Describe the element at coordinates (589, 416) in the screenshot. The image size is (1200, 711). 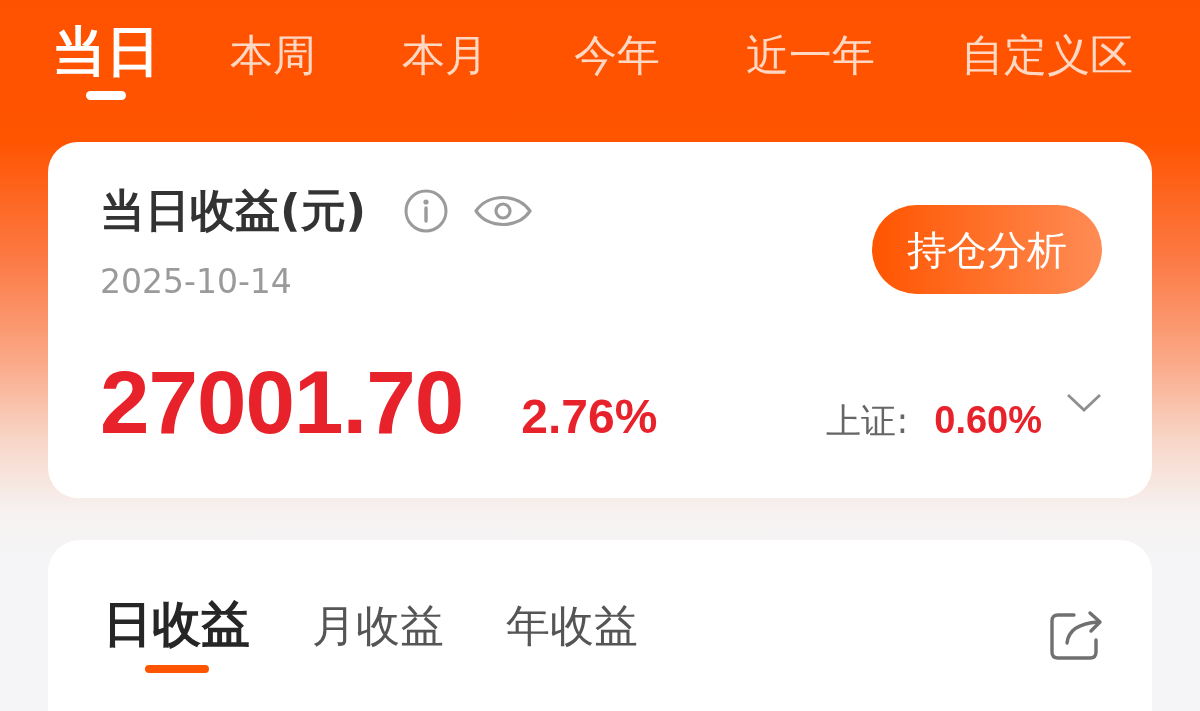
I see `earnings-rate: 2.76%` at that location.